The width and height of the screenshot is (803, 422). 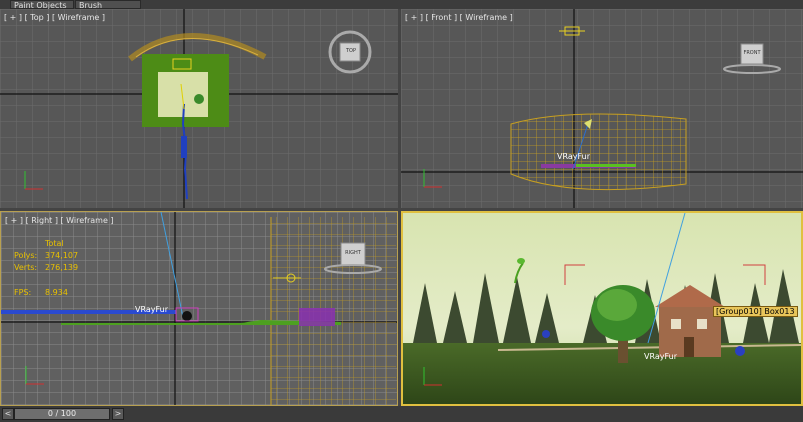 I want to click on front-vrayfur-label: VRayFur, so click(x=574, y=156).